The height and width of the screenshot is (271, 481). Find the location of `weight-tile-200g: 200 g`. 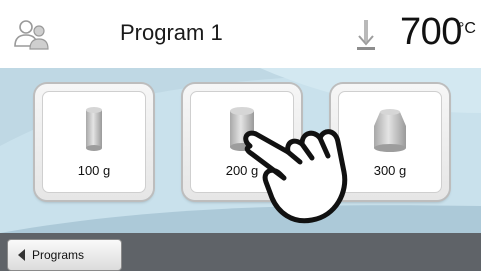

weight-tile-200g: 200 g is located at coordinates (242, 142).